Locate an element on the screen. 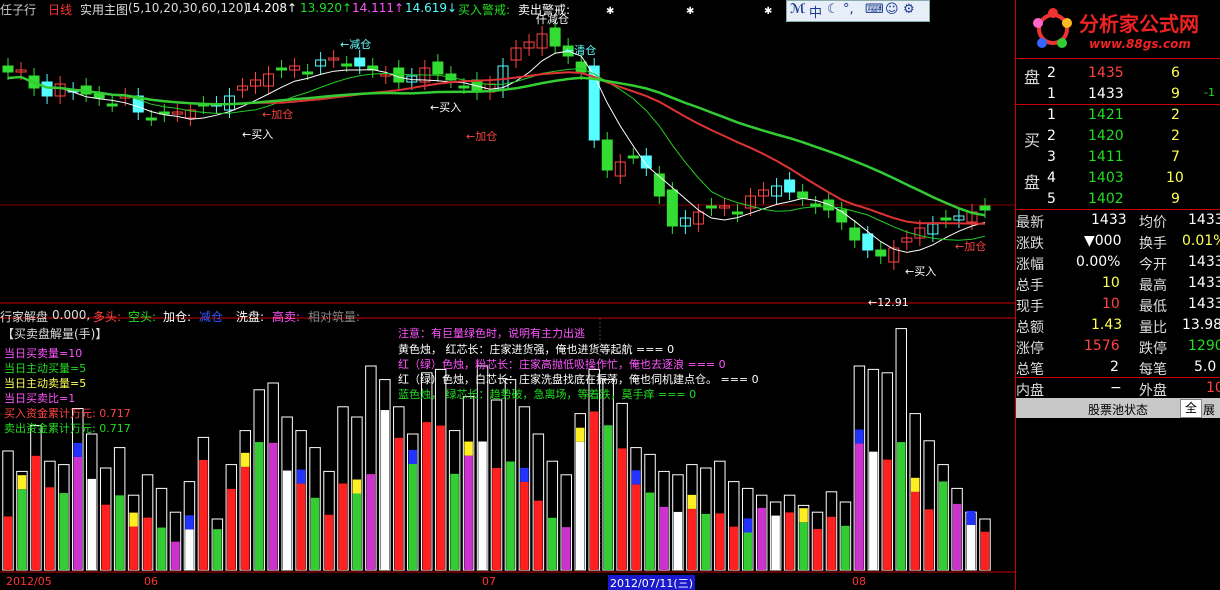  axis-tick: 06 is located at coordinates (151, 581).